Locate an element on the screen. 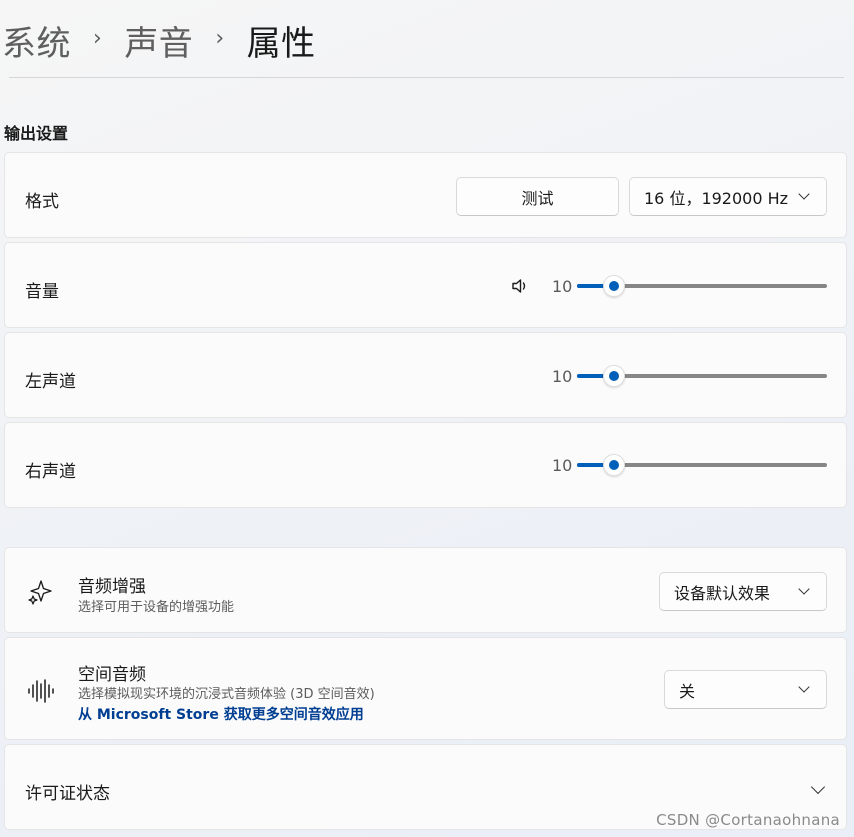  format-card: 格式 测试 16 位，192000 Hz is located at coordinates (425, 195).